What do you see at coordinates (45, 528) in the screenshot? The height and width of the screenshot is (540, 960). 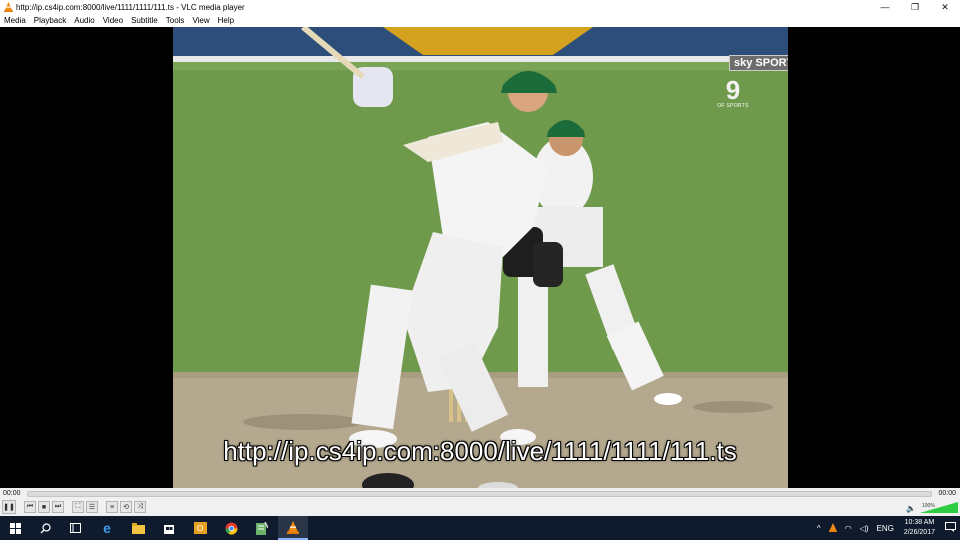 I see `search-icon` at bounding box center [45, 528].